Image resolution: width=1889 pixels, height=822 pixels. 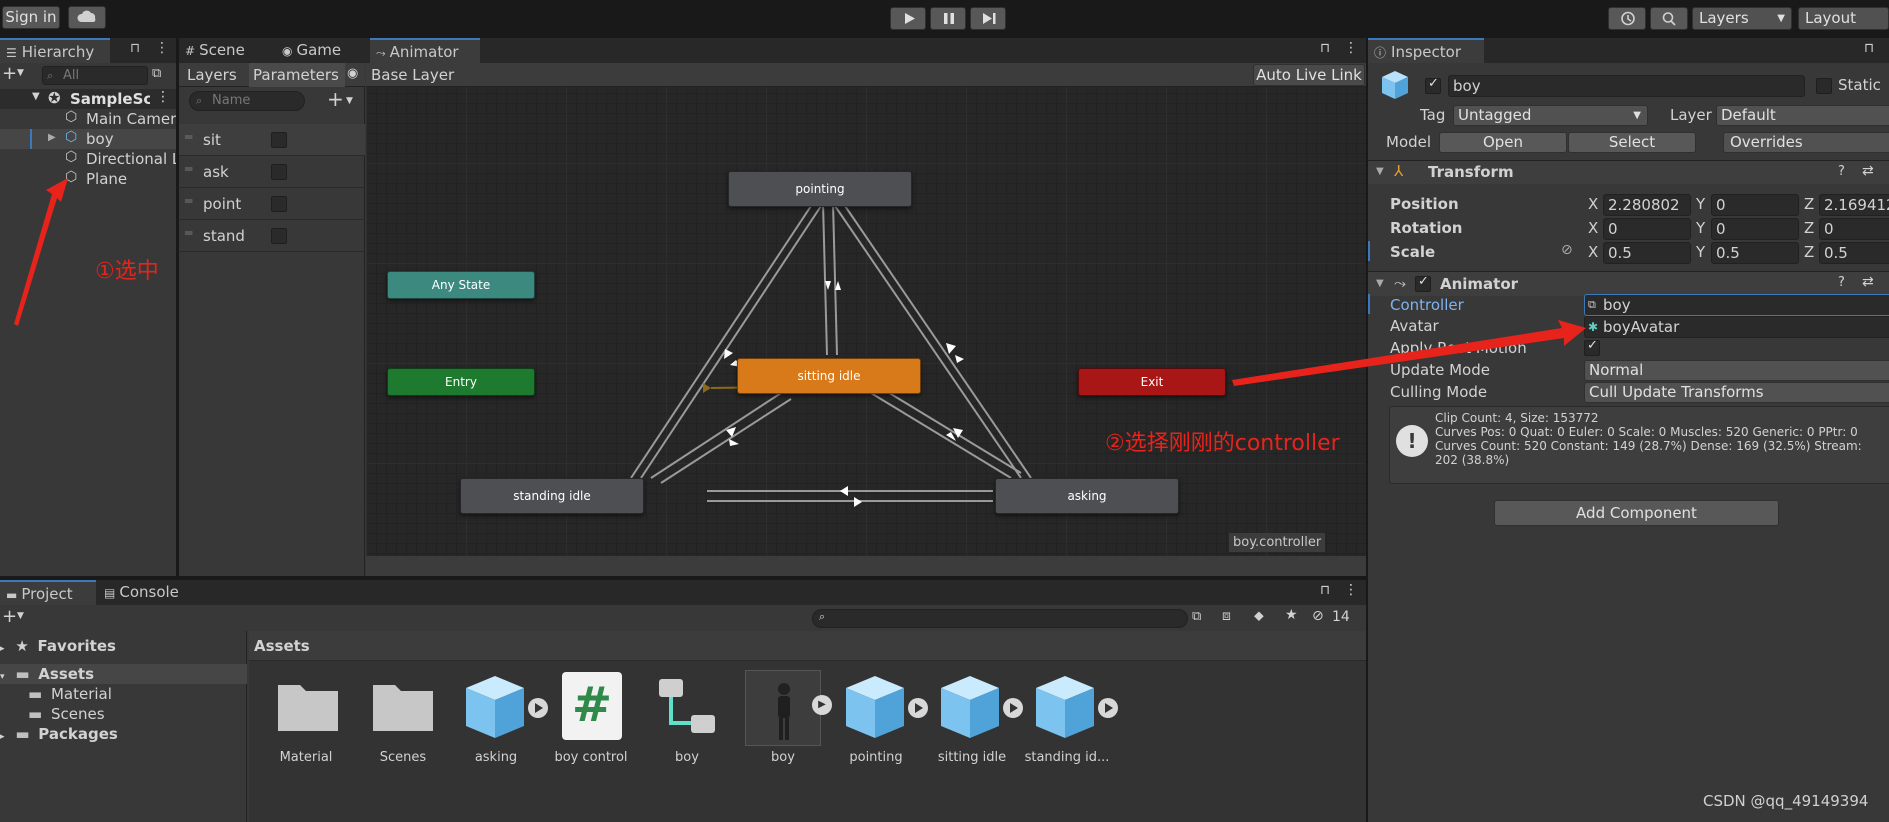 What do you see at coordinates (592, 706) in the screenshot?
I see `asset-boy-controller: #` at bounding box center [592, 706].